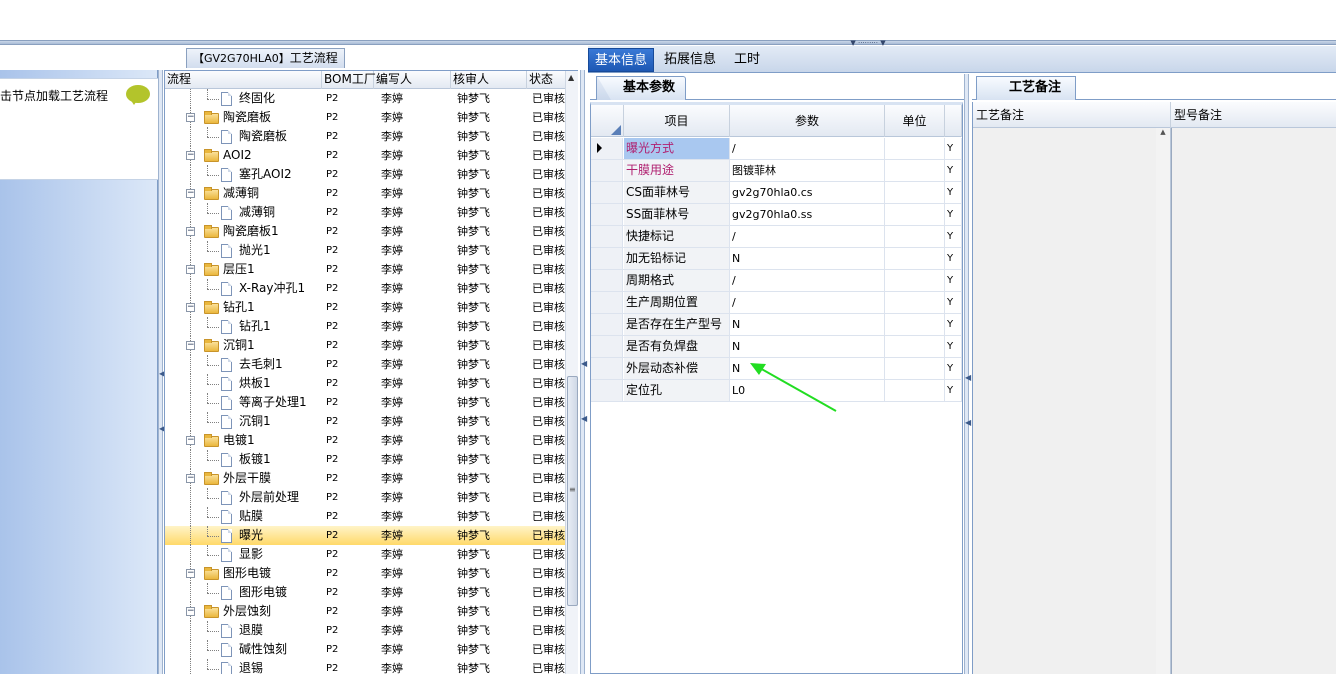 The height and width of the screenshot is (674, 1336). I want to click on notes-scrollbar: ▲, so click(1163, 401).